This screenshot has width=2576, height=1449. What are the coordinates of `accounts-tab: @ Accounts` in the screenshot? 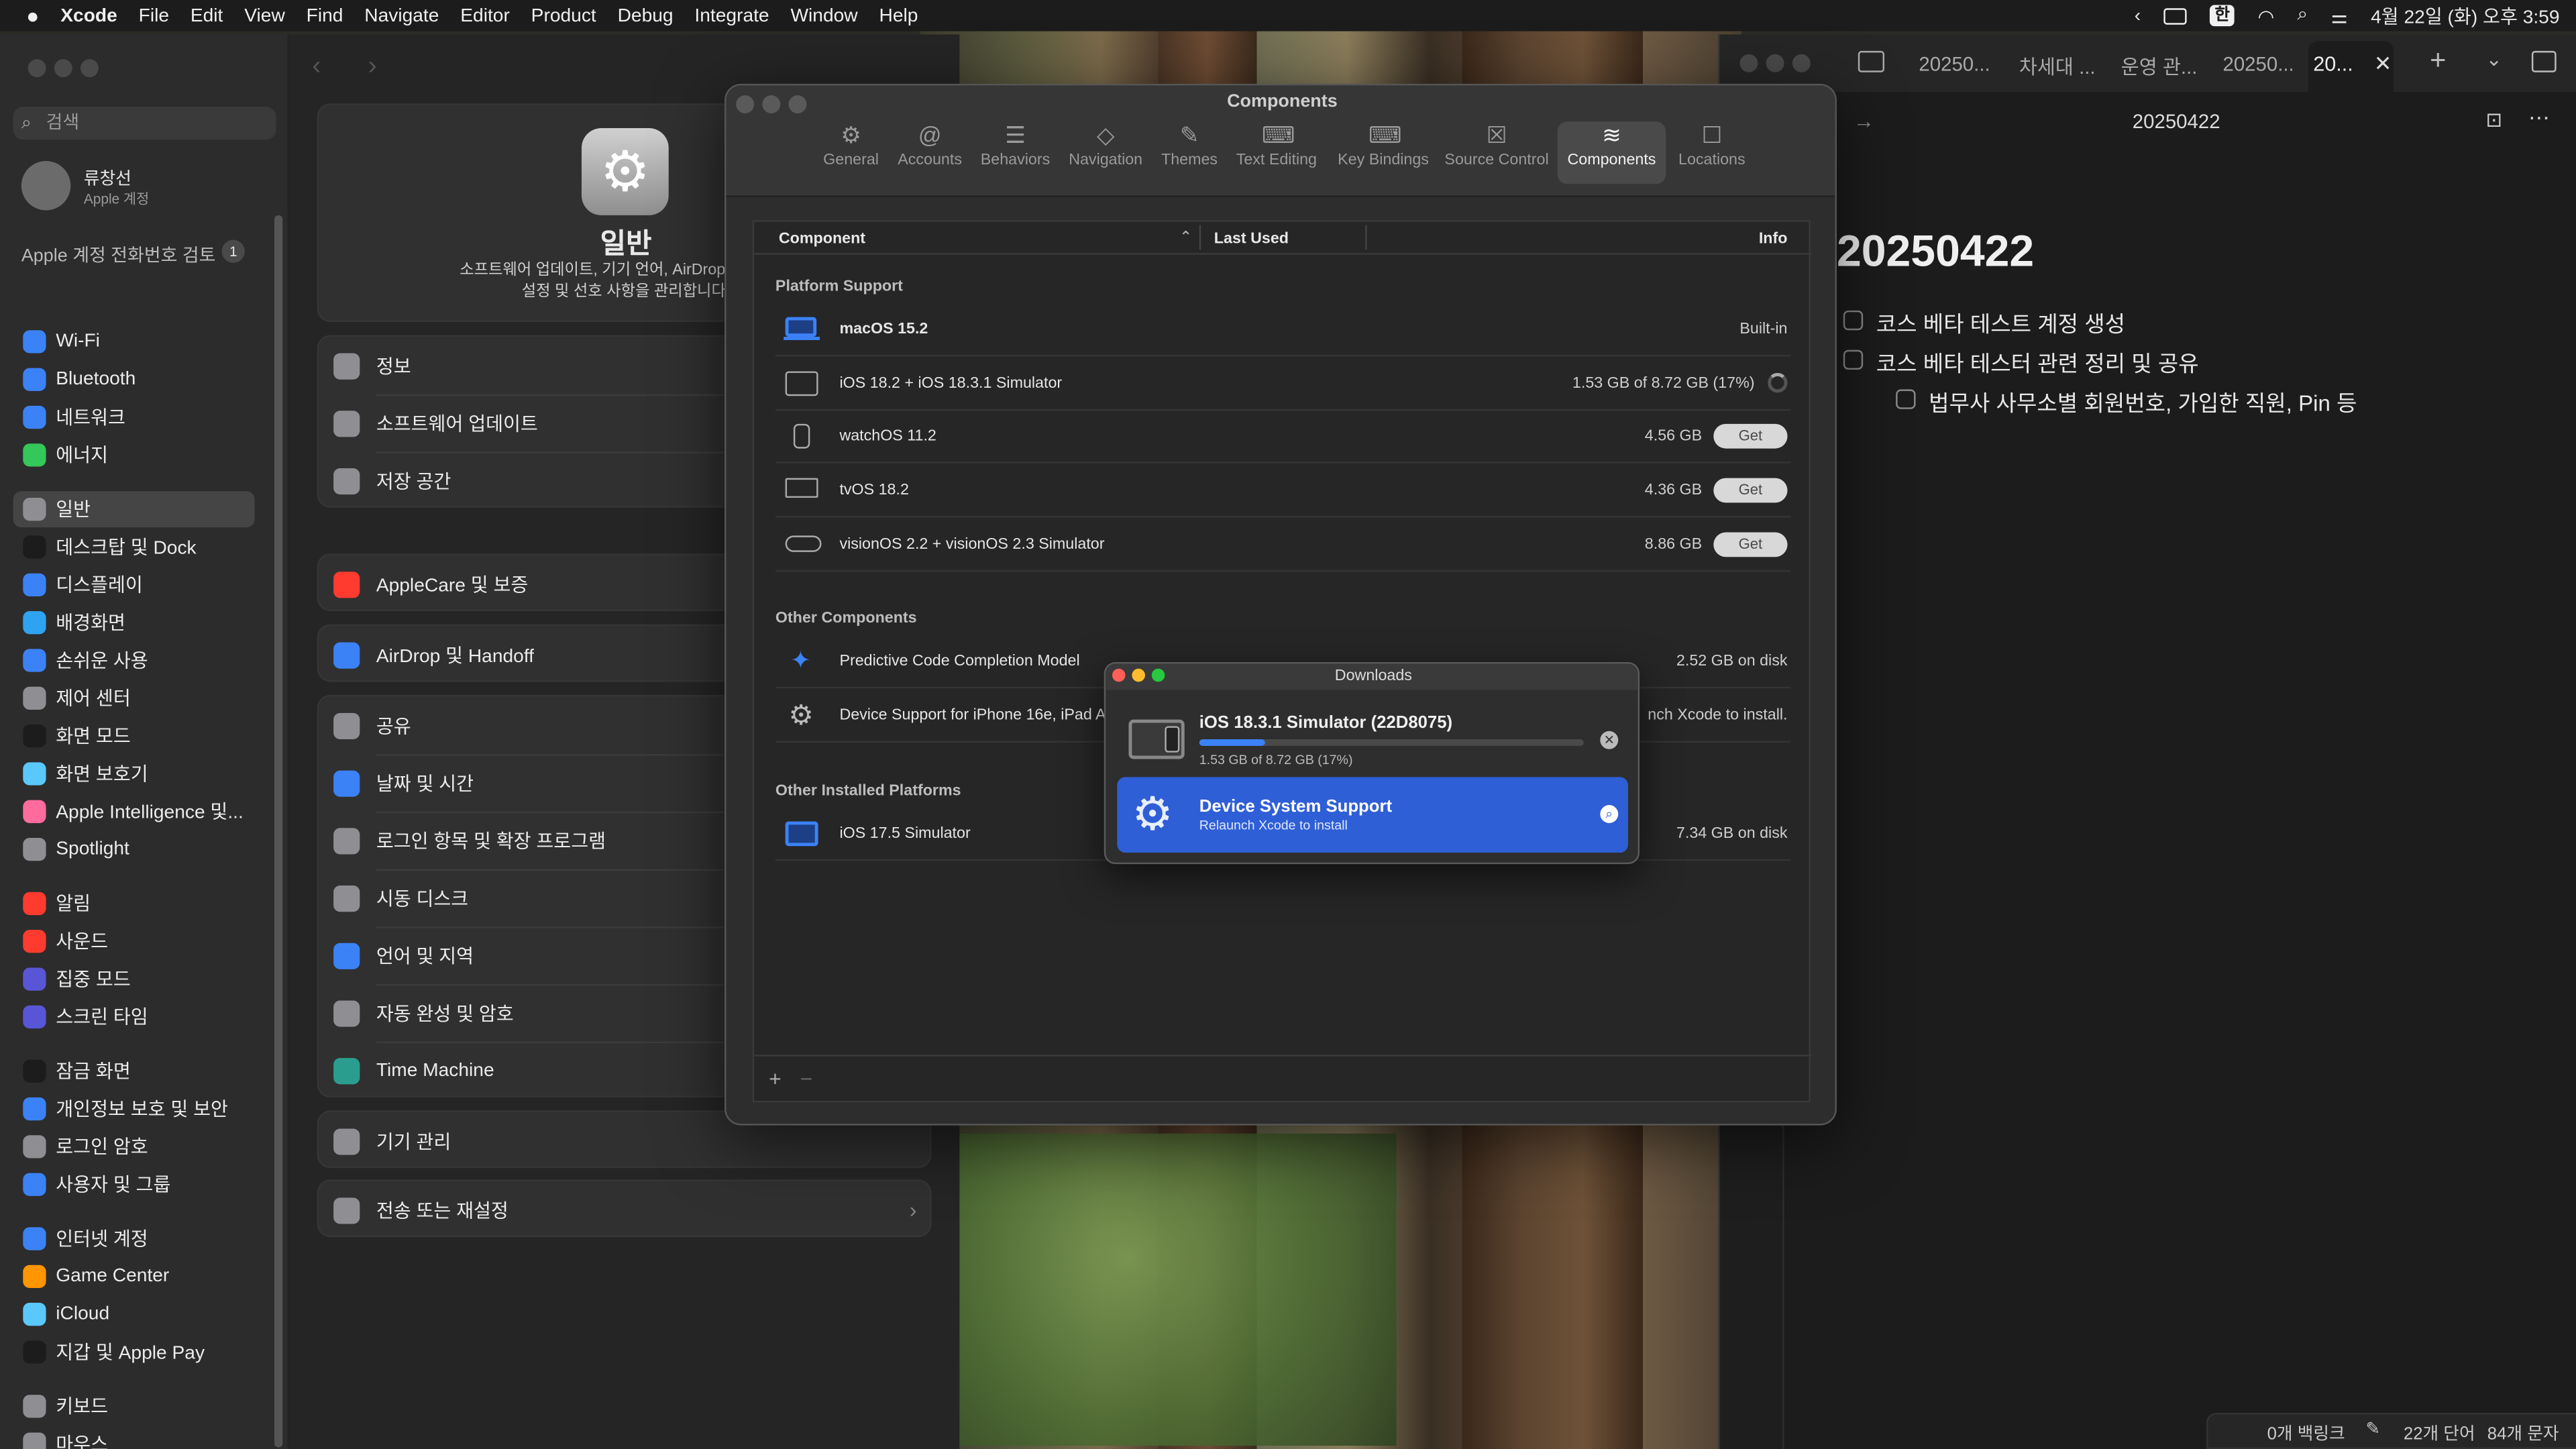 It's located at (929, 152).